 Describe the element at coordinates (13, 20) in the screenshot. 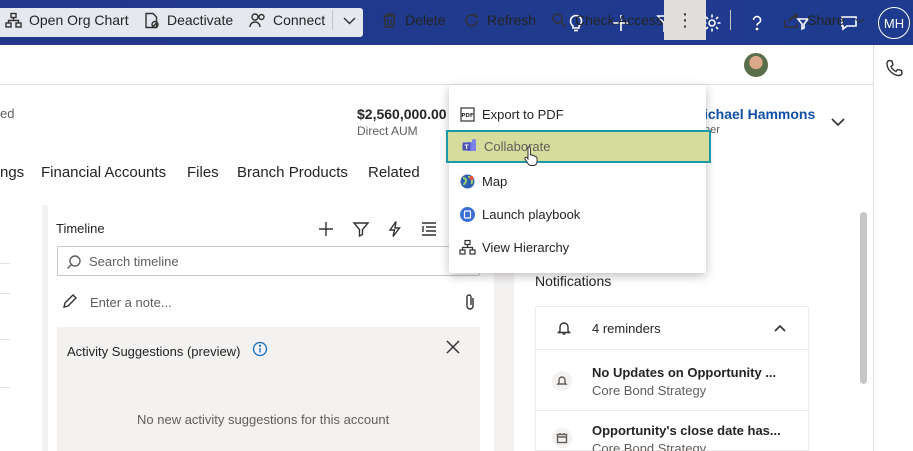

I see `org-chart-icon` at that location.